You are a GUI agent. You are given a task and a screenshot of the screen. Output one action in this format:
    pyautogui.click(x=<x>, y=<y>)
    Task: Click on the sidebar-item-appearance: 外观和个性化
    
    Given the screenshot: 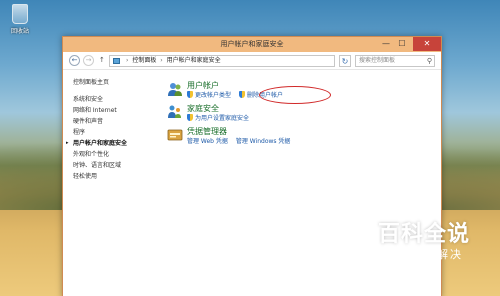 What is the action you would take?
    pyautogui.click(x=123, y=154)
    